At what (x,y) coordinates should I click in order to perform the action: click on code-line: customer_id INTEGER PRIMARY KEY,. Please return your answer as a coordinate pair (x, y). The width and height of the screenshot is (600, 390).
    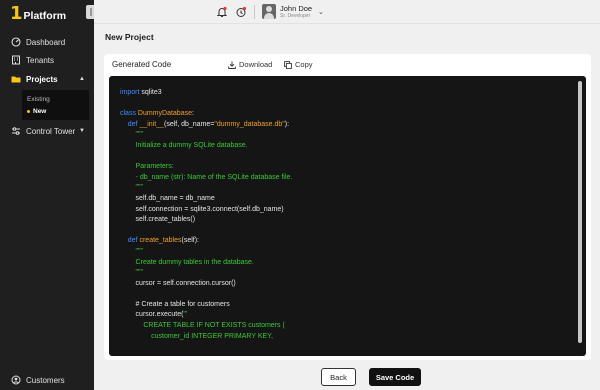
    Looking at the image, I should click on (346, 337).